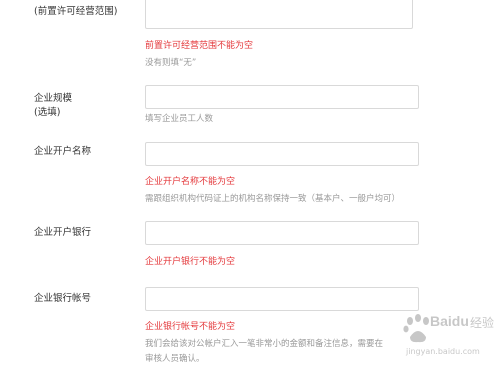 This screenshot has height=369, width=500. I want to click on scope-hint: 没有则填“无”, so click(171, 63).